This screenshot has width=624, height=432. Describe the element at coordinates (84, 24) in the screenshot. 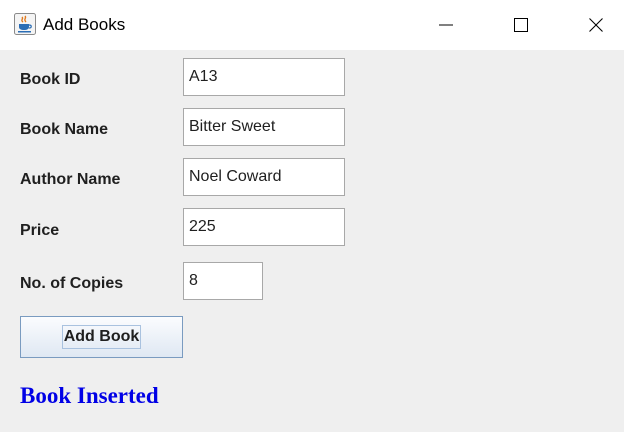

I see `window-title: Add Books` at that location.